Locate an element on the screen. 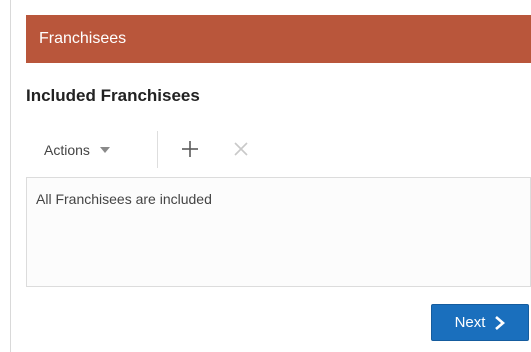 The width and height of the screenshot is (531, 352). caret-down-icon is located at coordinates (104, 150).